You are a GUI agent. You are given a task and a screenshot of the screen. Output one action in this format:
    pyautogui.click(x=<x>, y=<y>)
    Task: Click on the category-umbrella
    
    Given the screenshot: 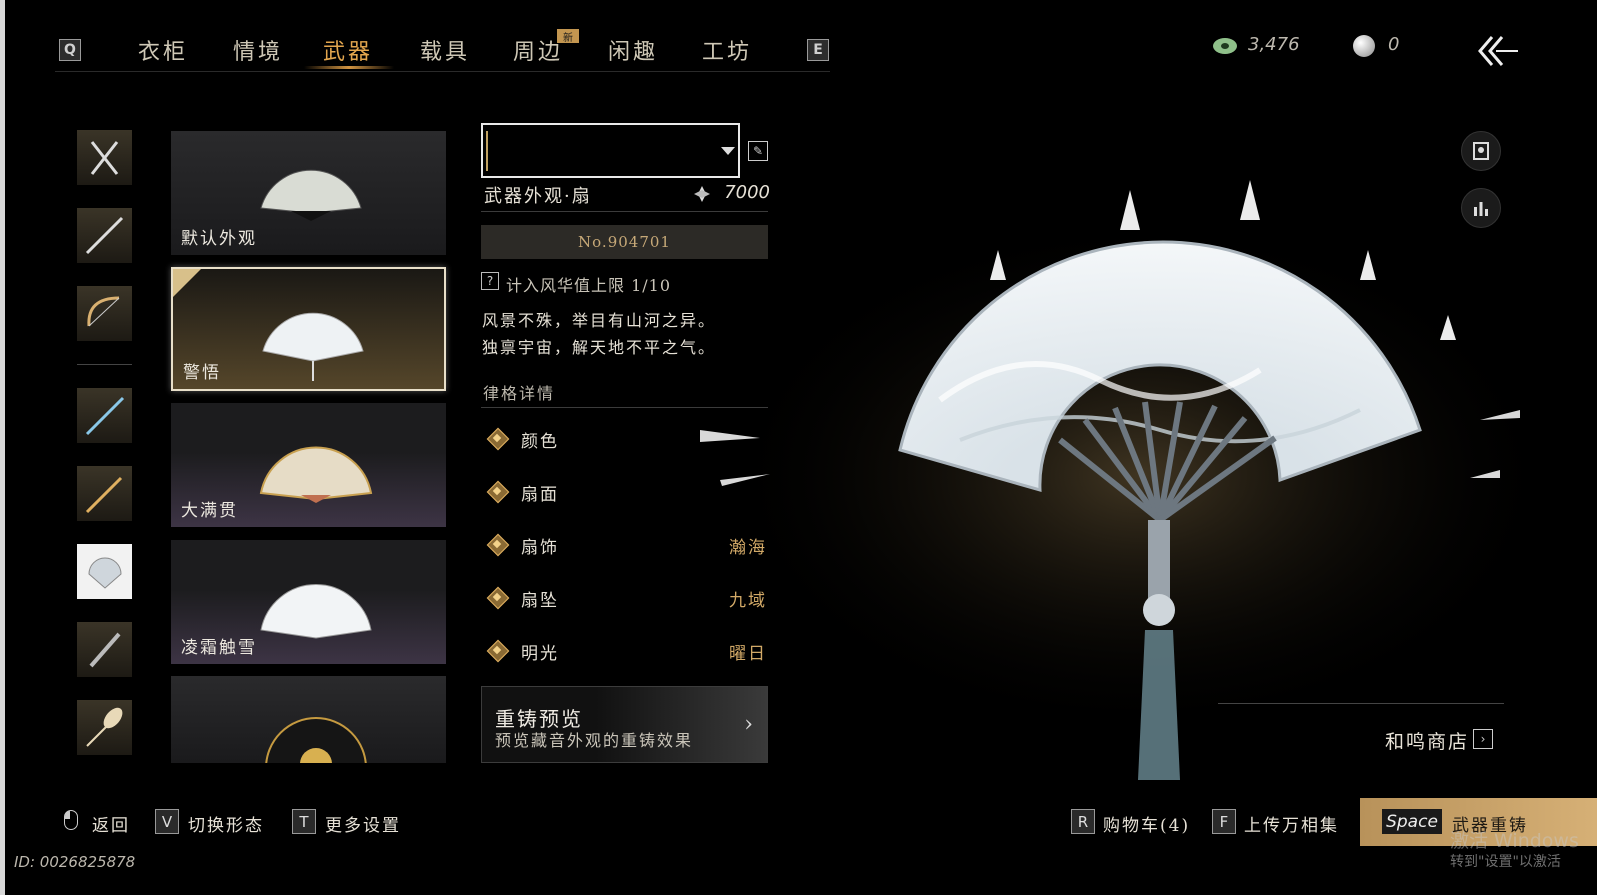 What is the action you would take?
    pyautogui.click(x=104, y=649)
    